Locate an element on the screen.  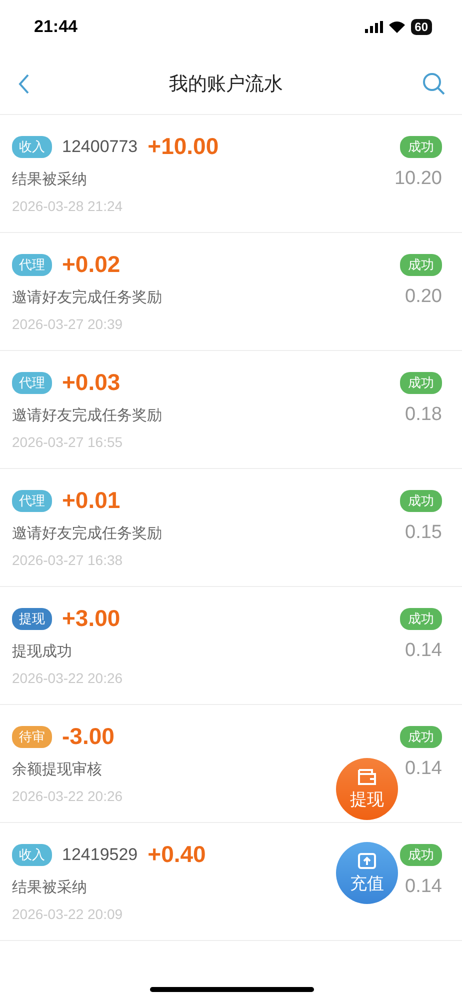
record-description: 提现成功 is located at coordinates (42, 651).